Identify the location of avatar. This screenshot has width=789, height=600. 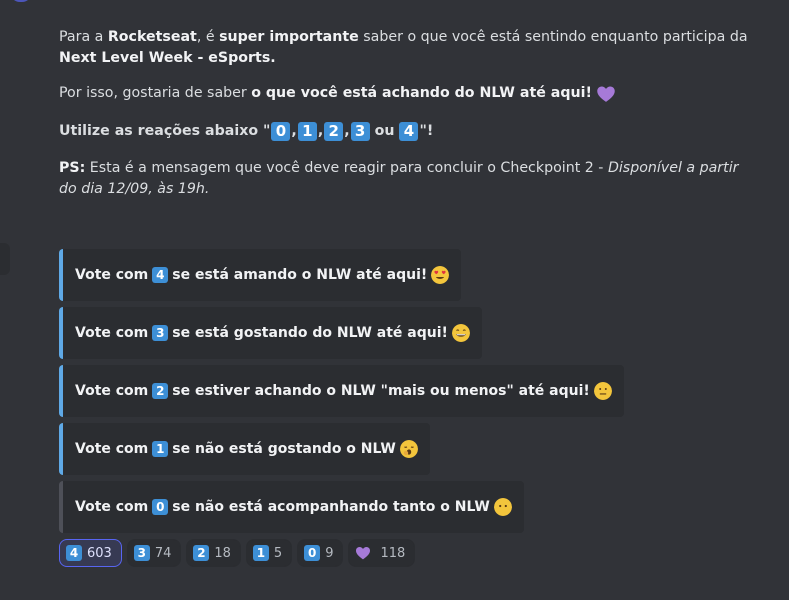
(21, 1).